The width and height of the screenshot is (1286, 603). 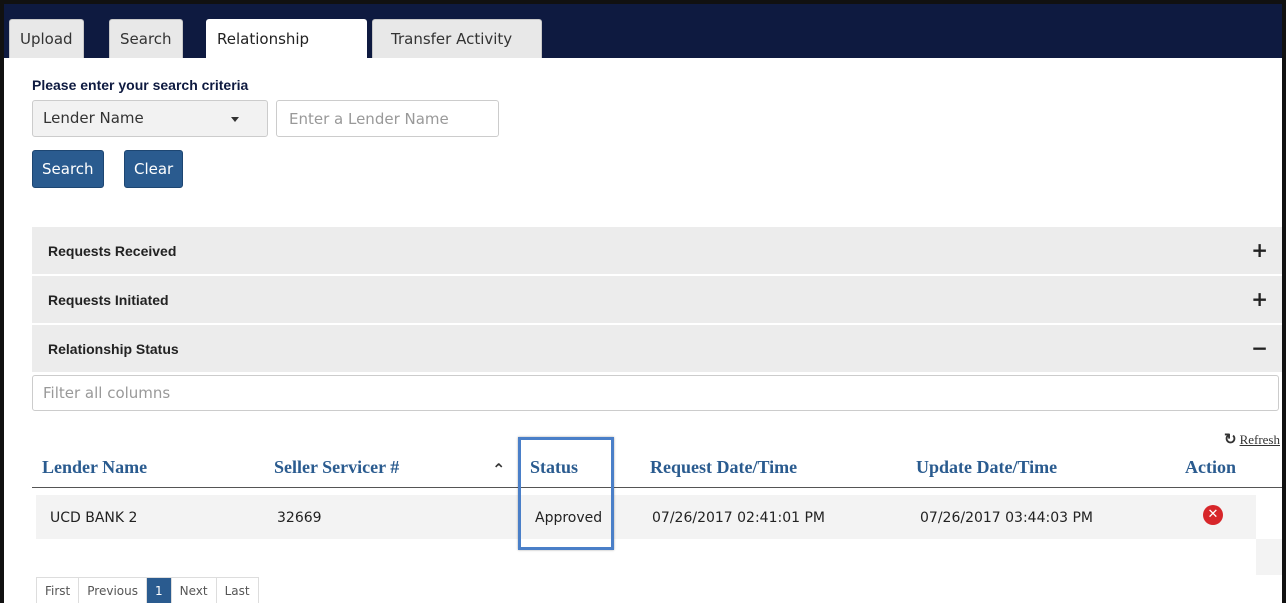 What do you see at coordinates (457, 38) in the screenshot?
I see `tab-transfer-activity: Transfer Activity` at bounding box center [457, 38].